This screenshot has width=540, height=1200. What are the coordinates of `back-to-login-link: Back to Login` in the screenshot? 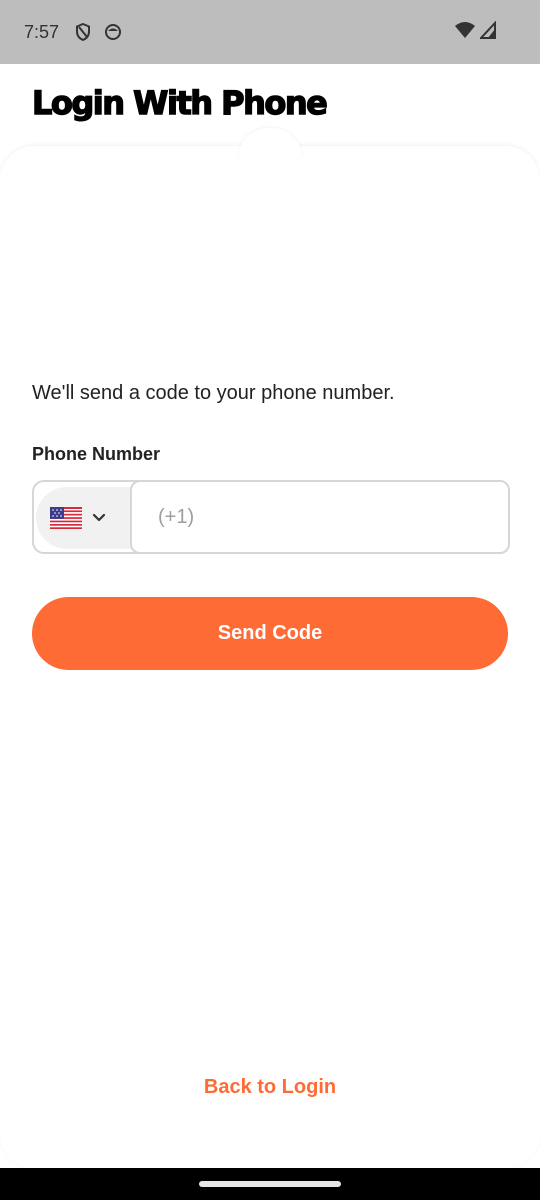 It's located at (270, 1087).